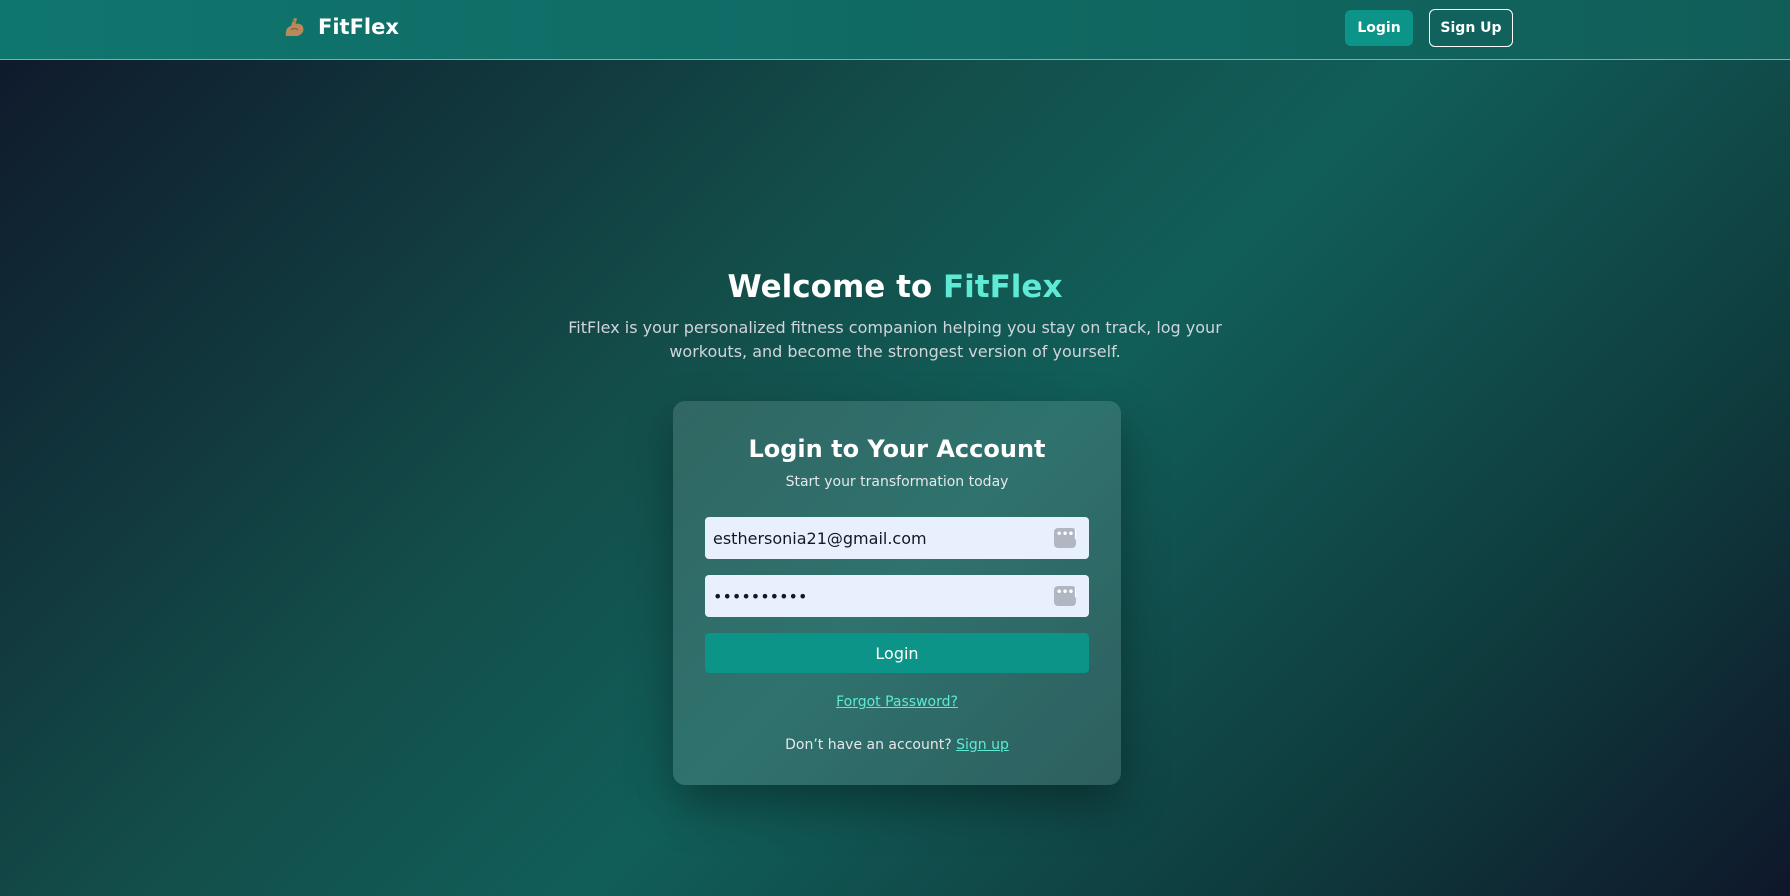 This screenshot has height=896, width=1790. Describe the element at coordinates (1379, 28) in the screenshot. I see `nav-login-button: Login` at that location.